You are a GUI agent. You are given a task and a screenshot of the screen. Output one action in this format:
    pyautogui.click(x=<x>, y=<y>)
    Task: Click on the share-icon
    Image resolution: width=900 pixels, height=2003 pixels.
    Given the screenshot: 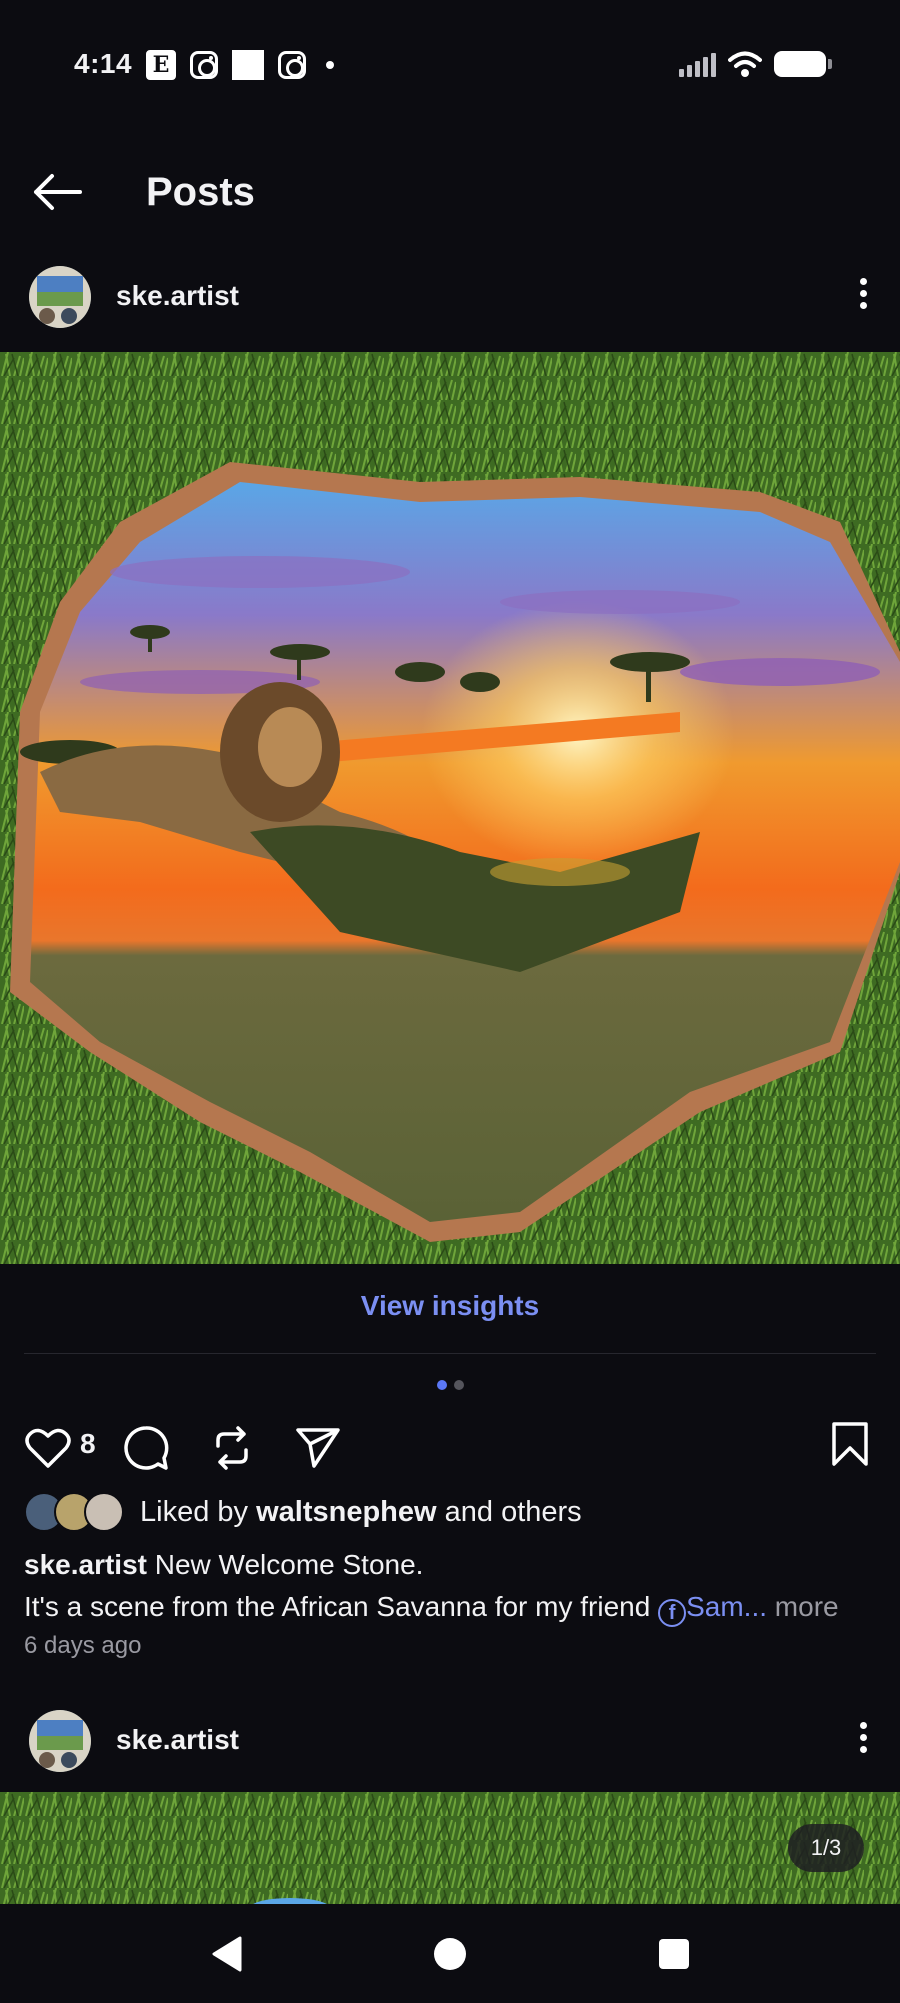 What is the action you would take?
    pyautogui.click(x=318, y=1448)
    